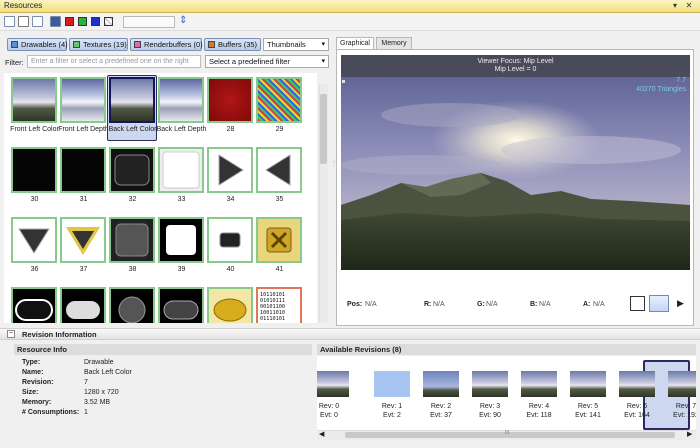 The image size is (700, 448). What do you see at coordinates (279, 129) in the screenshot?
I see `resource-label: 29` at bounding box center [279, 129].